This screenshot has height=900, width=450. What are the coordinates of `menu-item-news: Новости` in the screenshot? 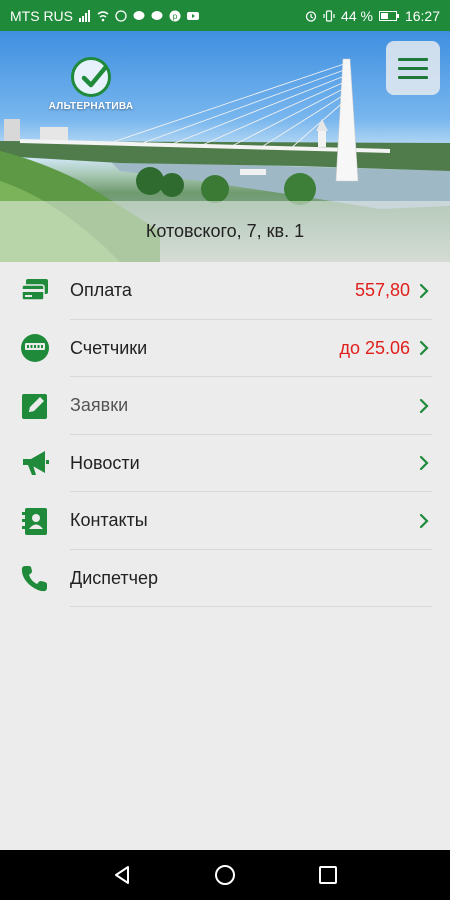 It's located at (225, 463).